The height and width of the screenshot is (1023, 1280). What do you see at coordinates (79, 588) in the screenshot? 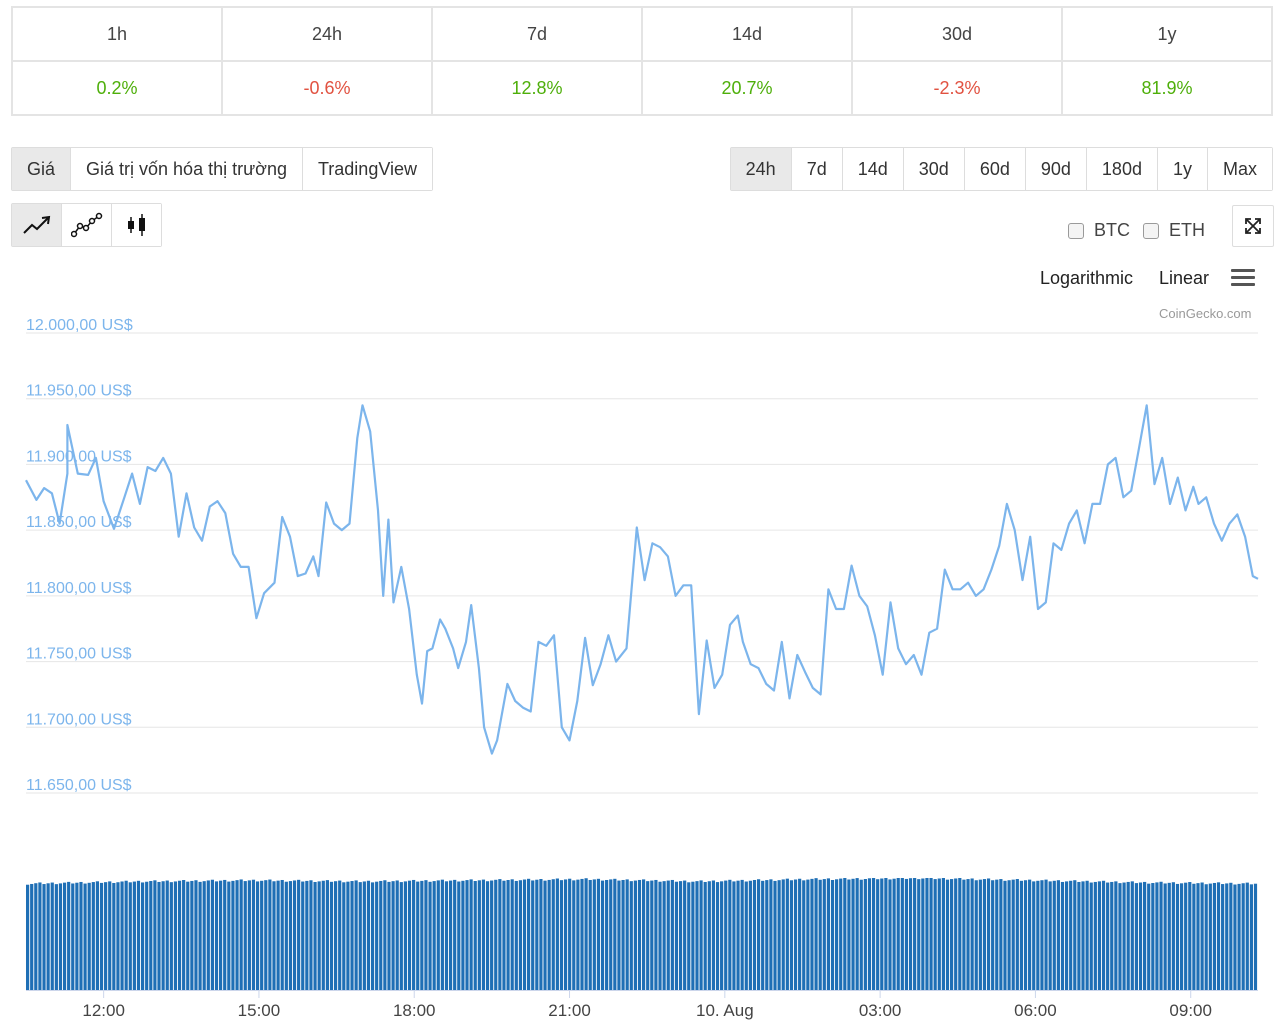
I see `y-tick-label: 11.800,00 US$` at bounding box center [79, 588].